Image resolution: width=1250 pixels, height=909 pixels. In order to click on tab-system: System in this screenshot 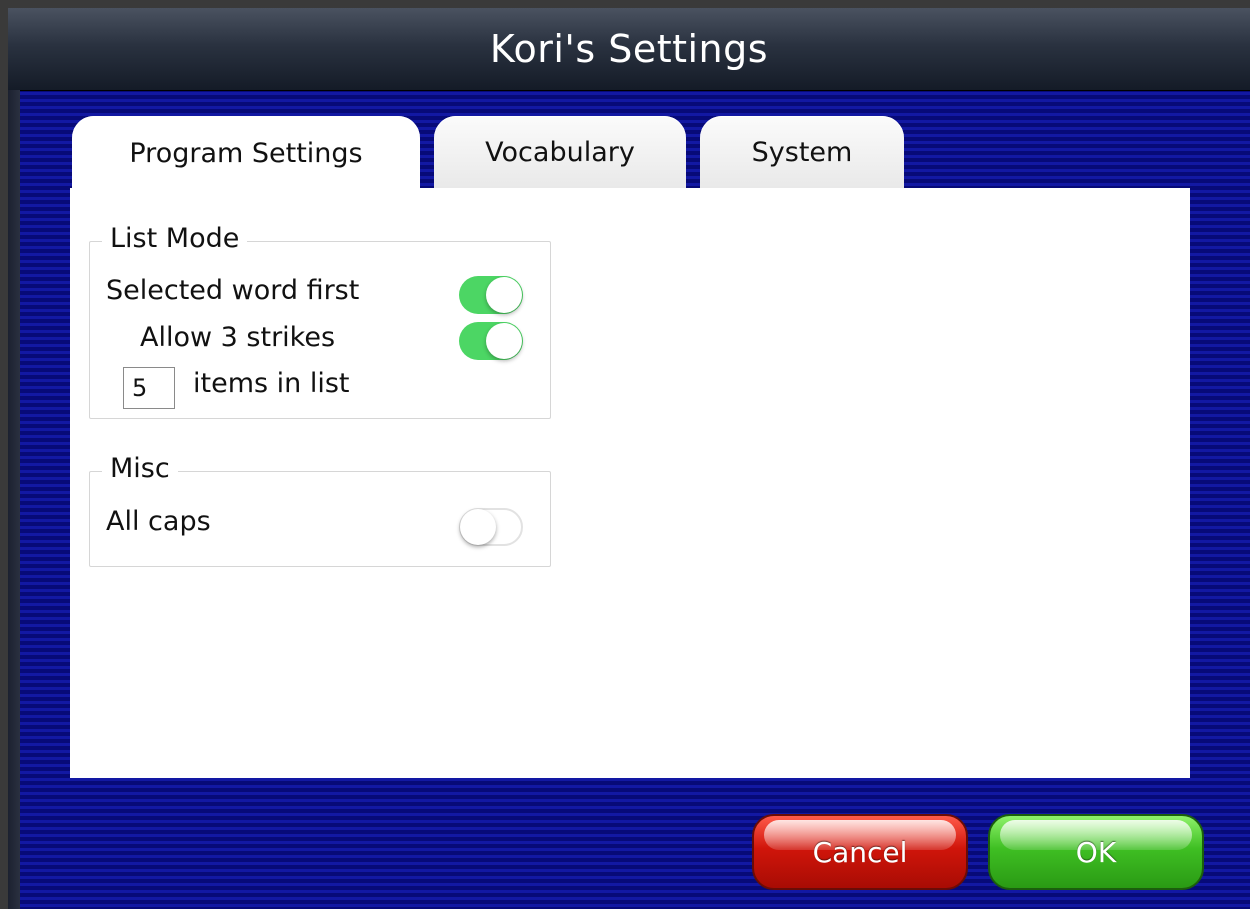, I will do `click(802, 152)`.